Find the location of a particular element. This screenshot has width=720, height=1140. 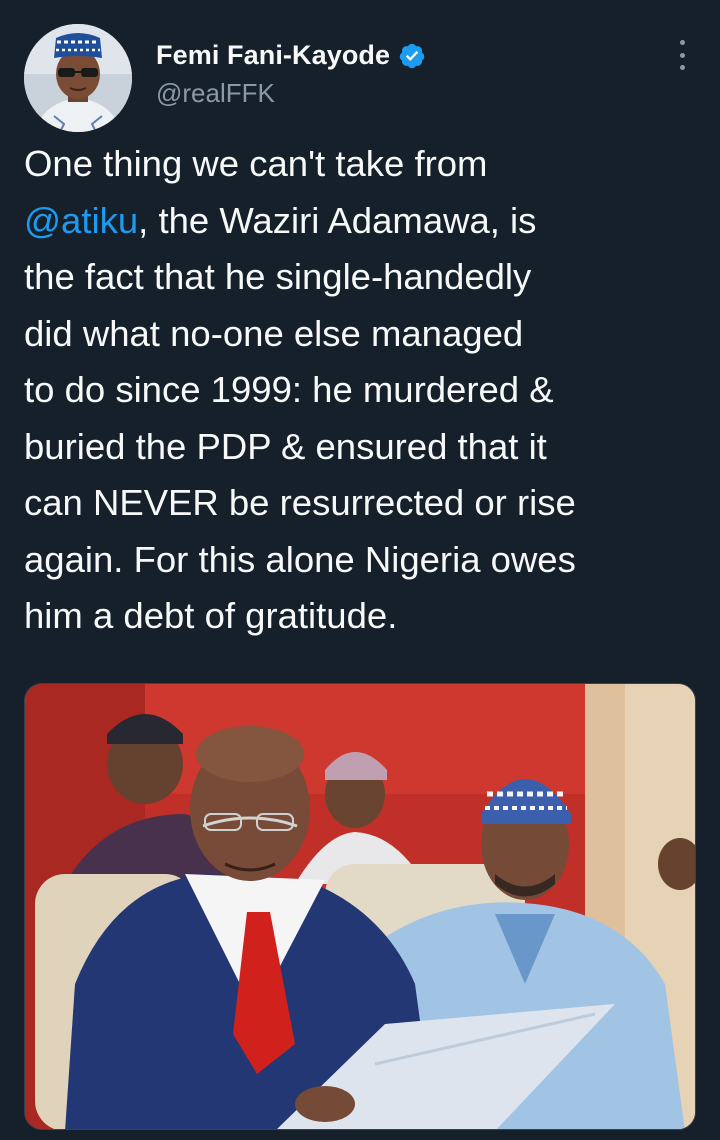

author-avatar is located at coordinates (78, 78).